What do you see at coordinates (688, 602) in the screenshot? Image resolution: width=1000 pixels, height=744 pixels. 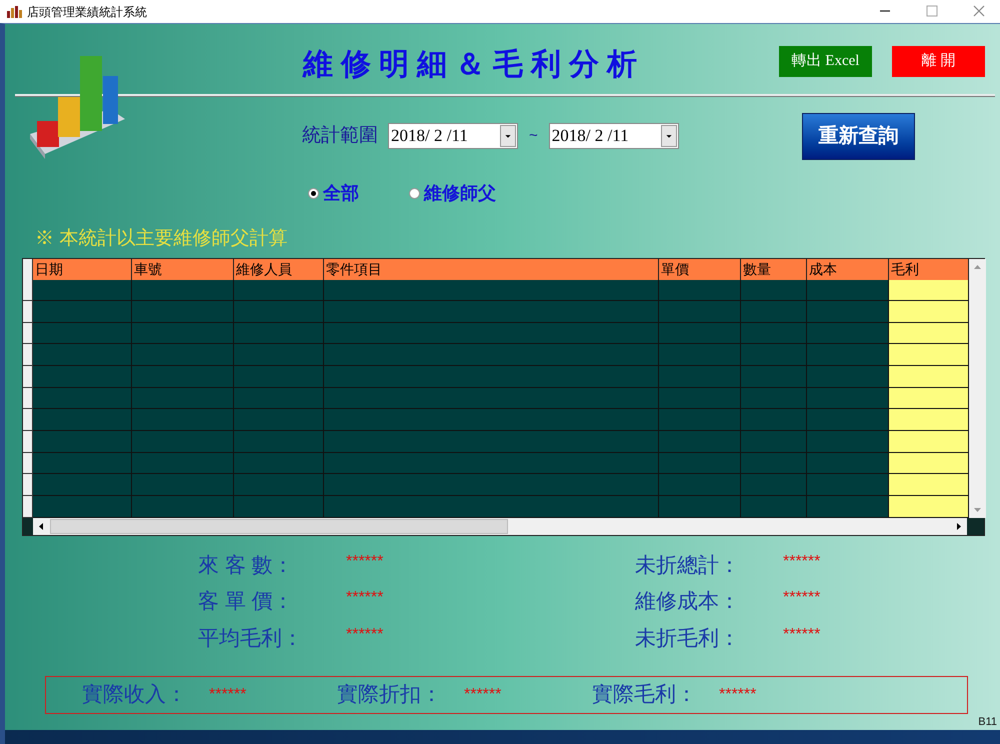 I see `summary-label: 維修成本：` at bounding box center [688, 602].